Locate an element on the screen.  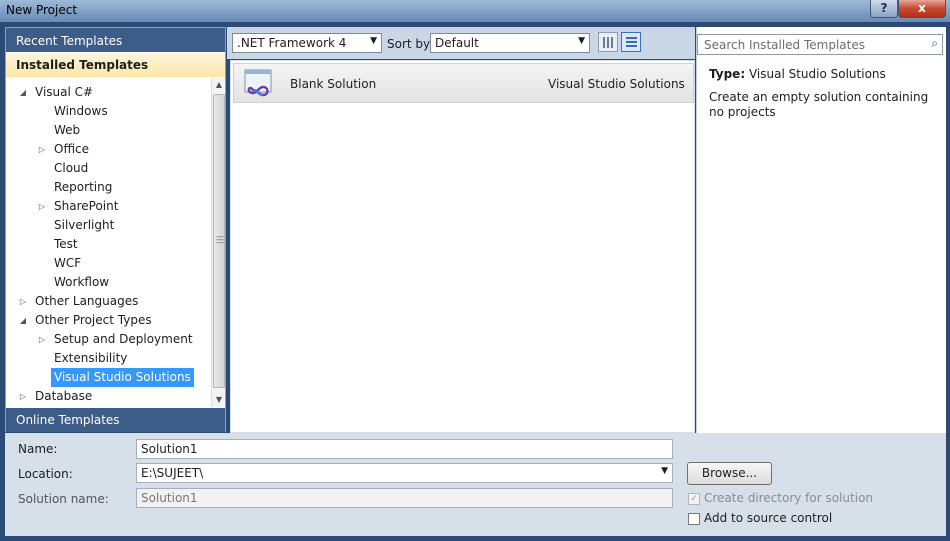
template-category: Visual Studio Solutions is located at coordinates (616, 84).